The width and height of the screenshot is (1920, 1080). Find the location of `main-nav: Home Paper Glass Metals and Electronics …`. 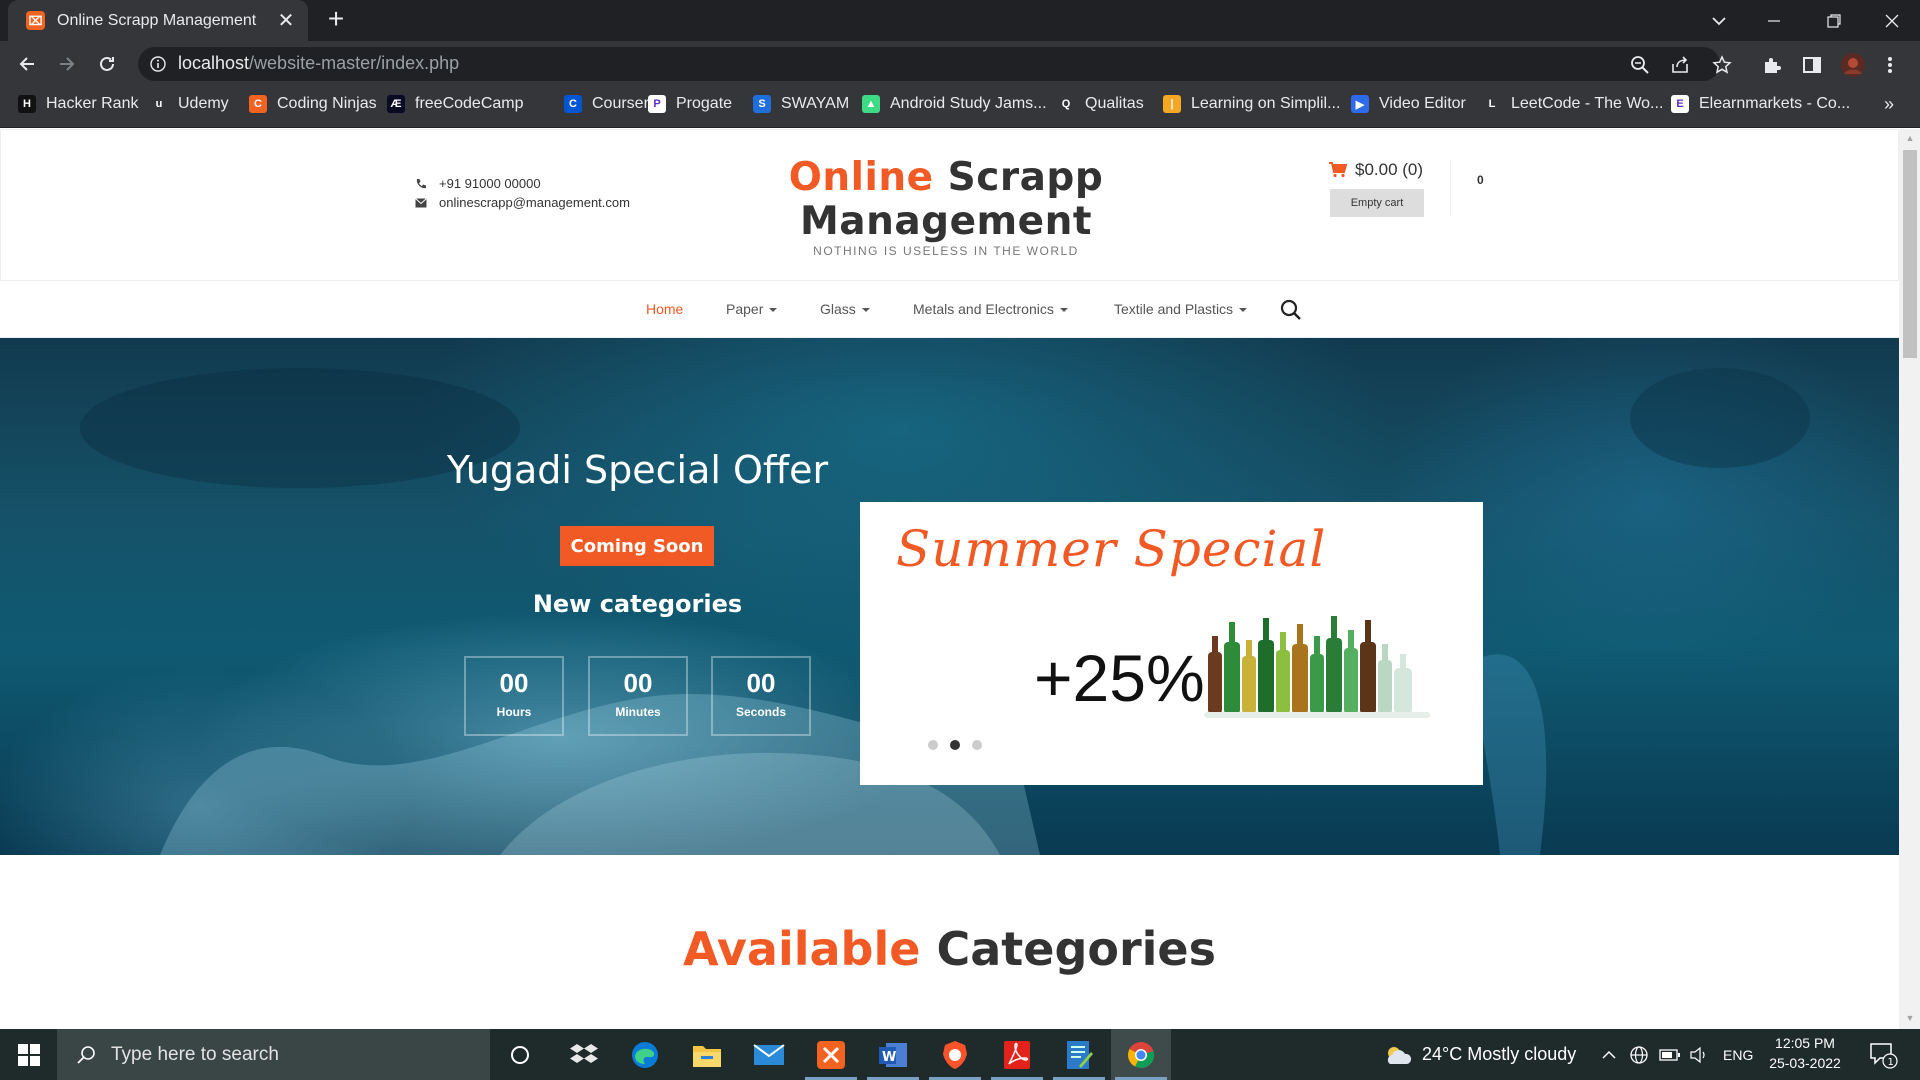

main-nav: Home Paper Glass Metals and Electronics … is located at coordinates (949, 309).